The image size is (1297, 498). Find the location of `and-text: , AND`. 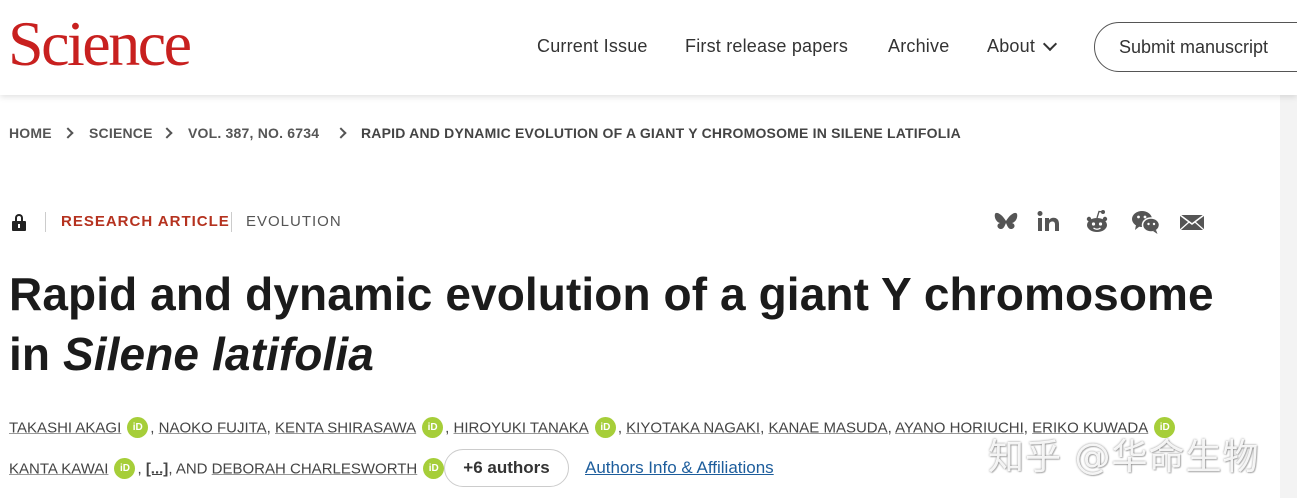

and-text: , AND is located at coordinates (188, 469).